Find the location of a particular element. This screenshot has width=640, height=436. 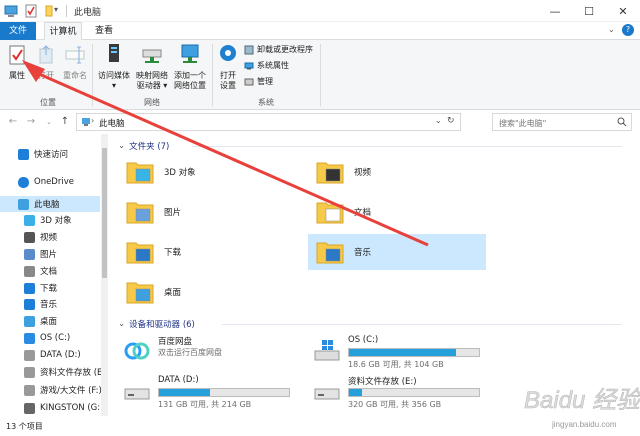

sidebar-item-label: 此电脑 is located at coordinates (47, 205).